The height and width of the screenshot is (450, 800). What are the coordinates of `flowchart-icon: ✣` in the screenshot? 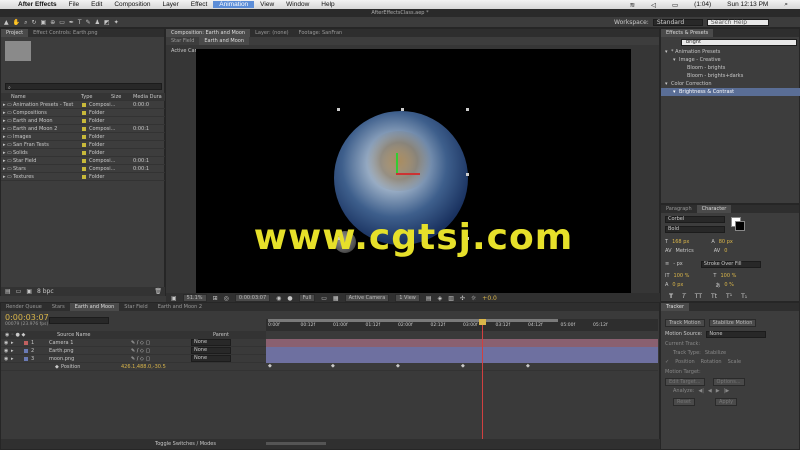 It's located at (462, 298).